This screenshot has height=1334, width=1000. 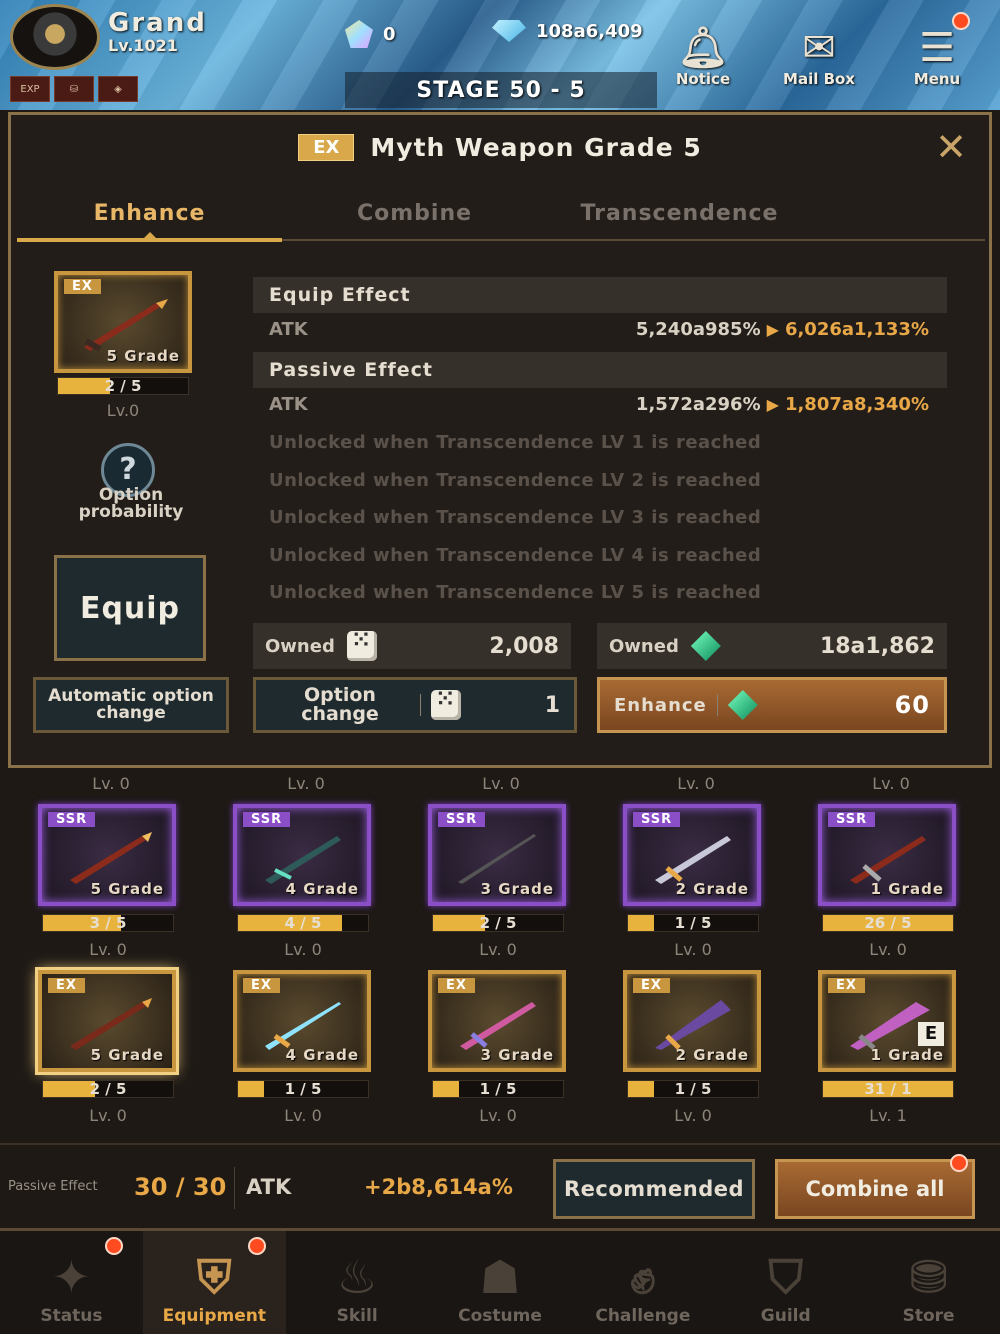 I want to click on automatic-option-change-button: Automatic option change, so click(x=131, y=705).